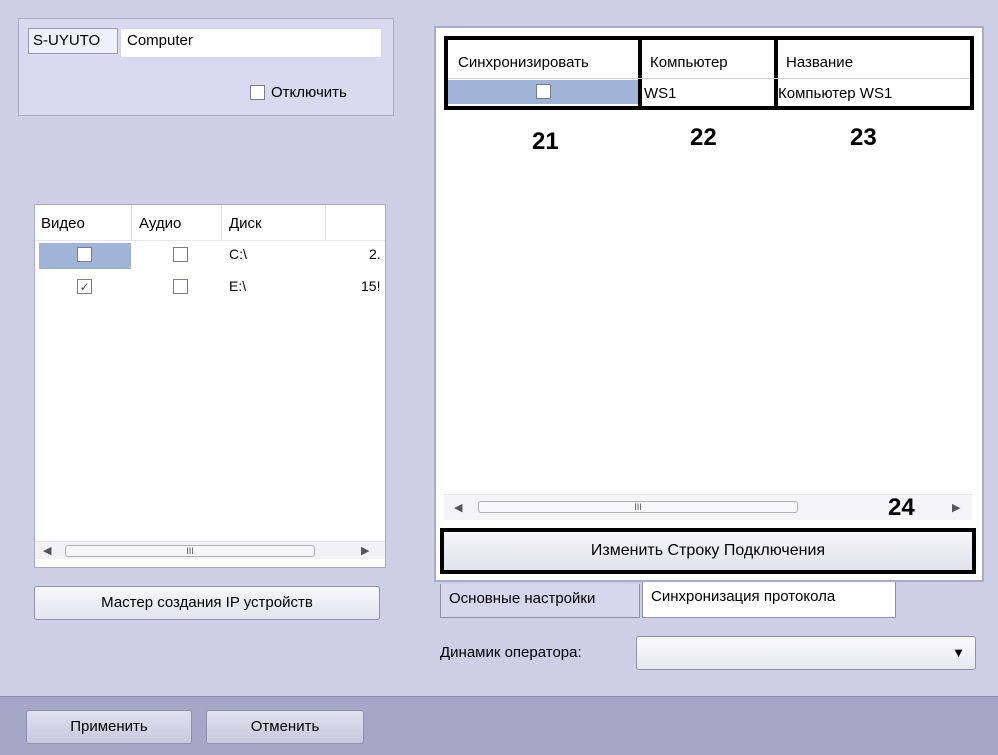 This screenshot has width=998, height=755. Describe the element at coordinates (160, 223) in the screenshot. I see `column-header-audio: Аудио` at that location.